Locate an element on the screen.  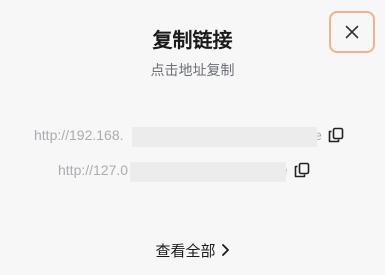
dialog-subtitle: 点击地址复制 is located at coordinates (192, 71).